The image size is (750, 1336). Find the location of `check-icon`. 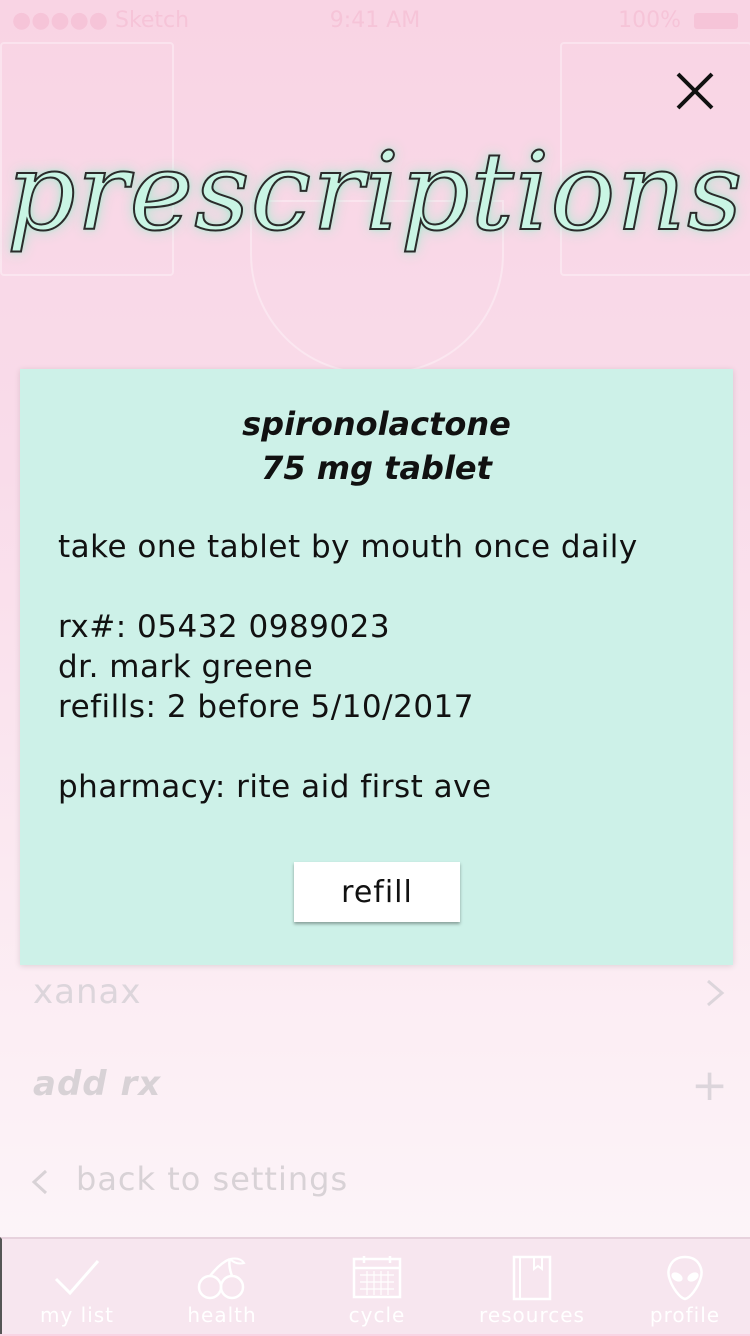

check-icon is located at coordinates (77, 1278).